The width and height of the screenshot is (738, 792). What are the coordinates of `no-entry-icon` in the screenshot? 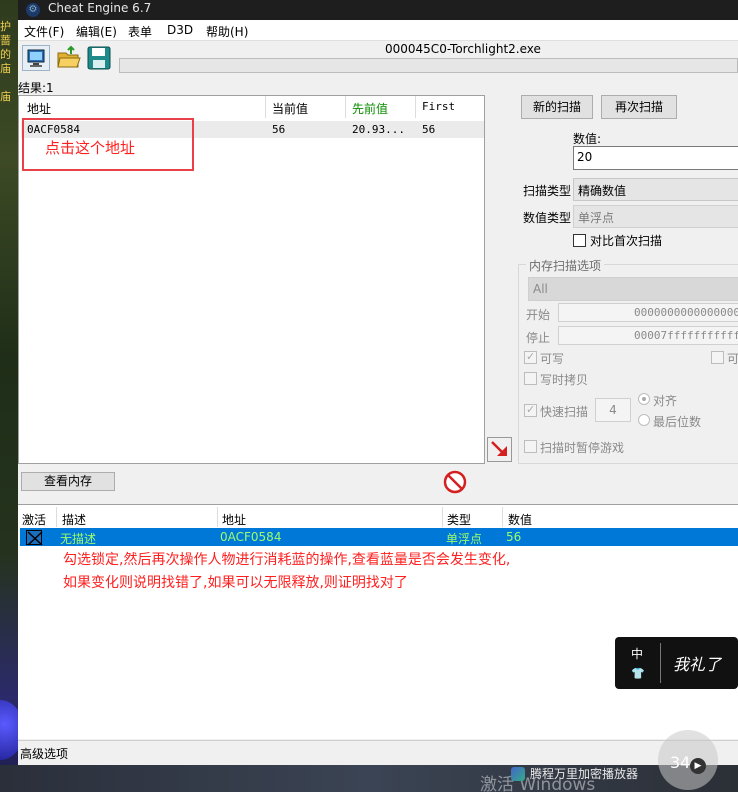 It's located at (455, 482).